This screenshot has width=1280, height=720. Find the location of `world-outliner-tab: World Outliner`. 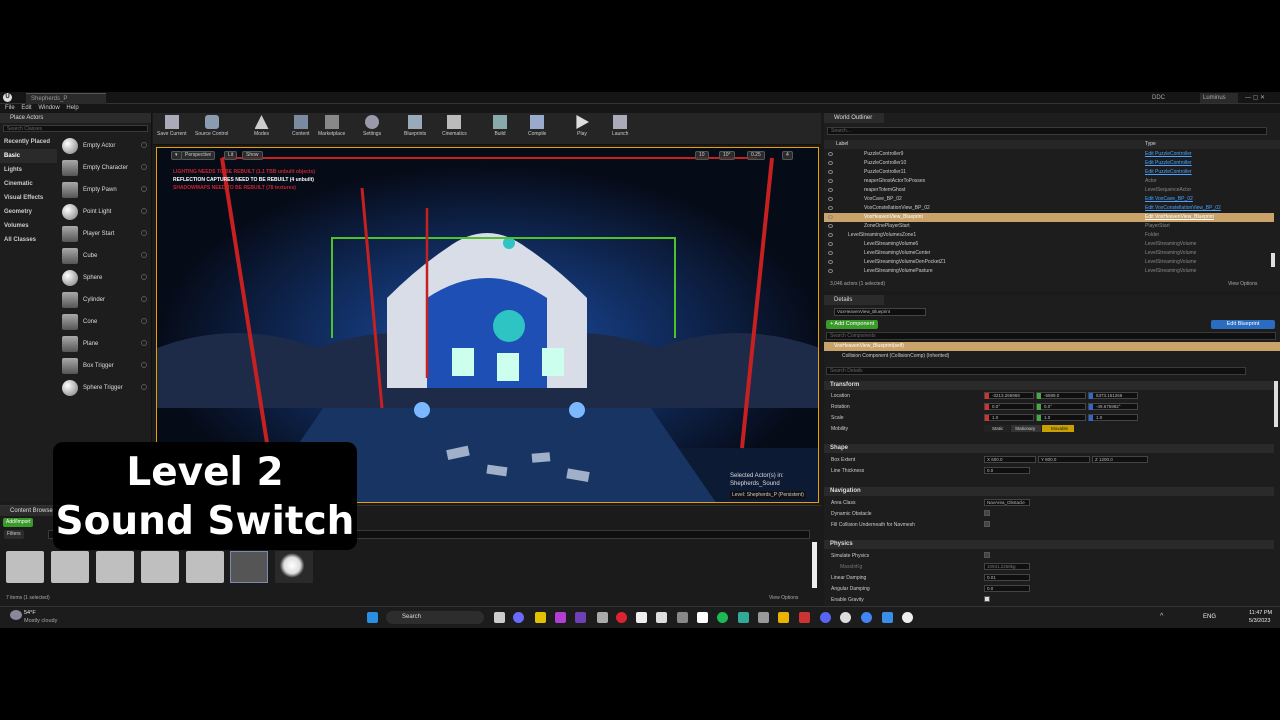

world-outliner-tab: World Outliner is located at coordinates (854, 118).